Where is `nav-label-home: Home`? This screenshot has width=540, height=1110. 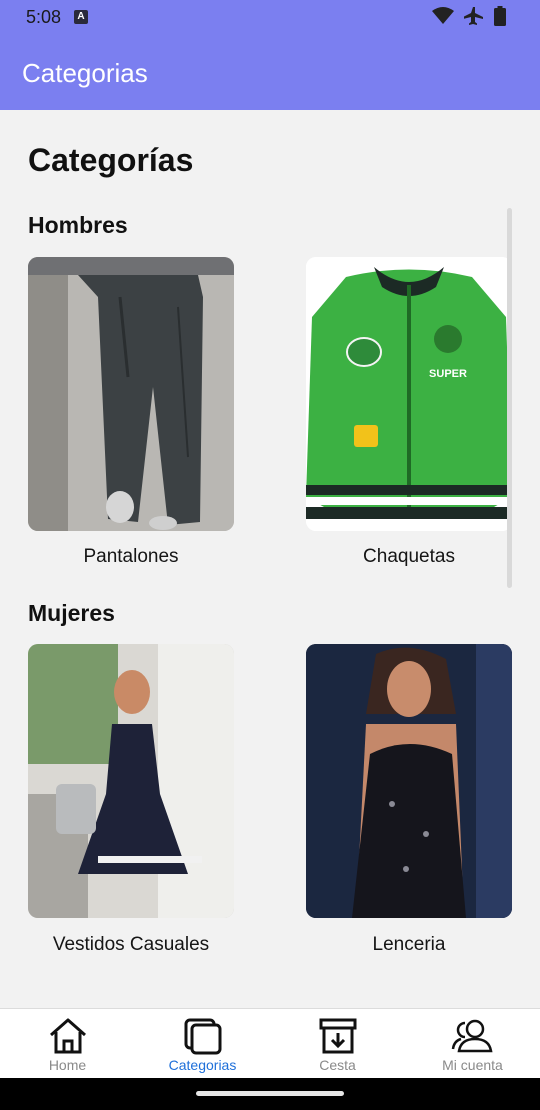 nav-label-home: Home is located at coordinates (67, 1065).